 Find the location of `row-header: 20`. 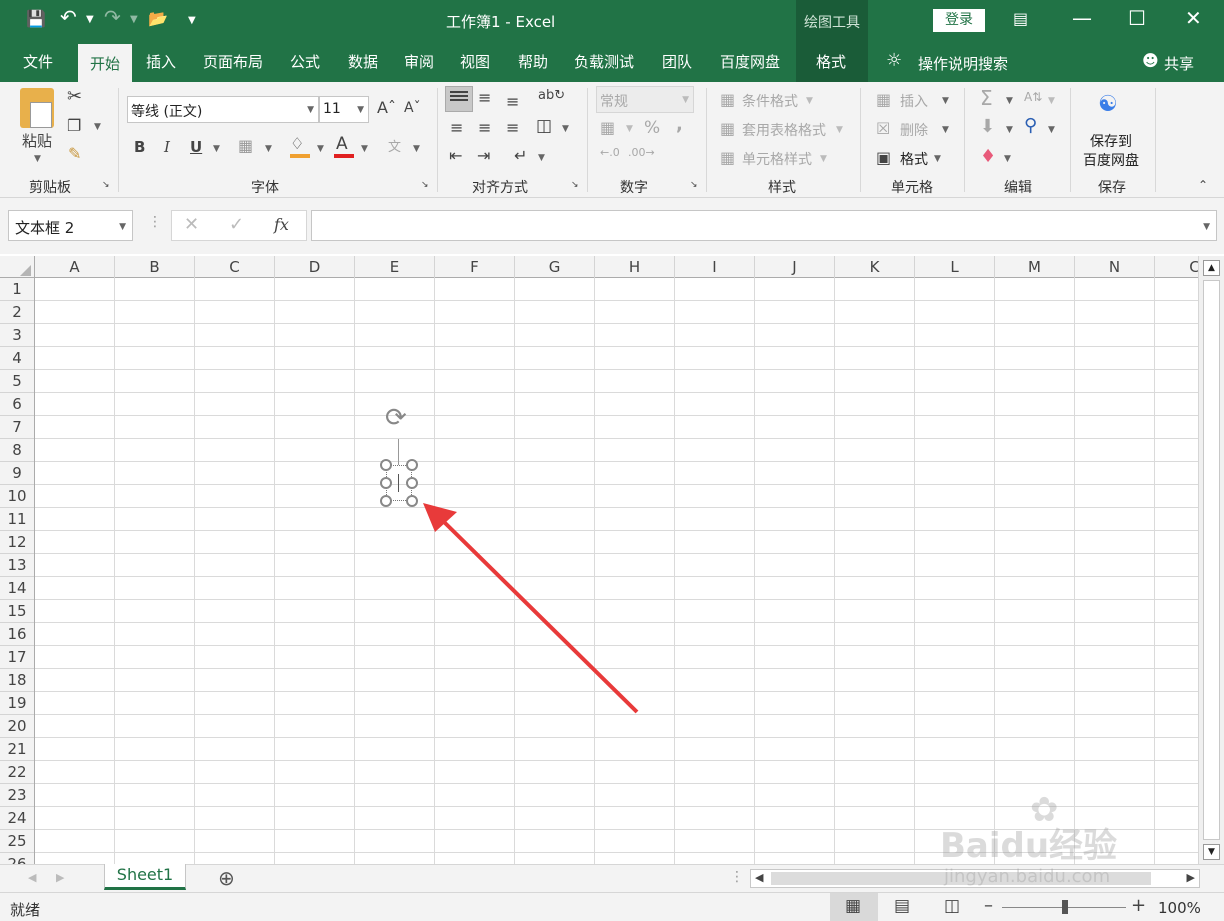

row-header: 20 is located at coordinates (17, 726).